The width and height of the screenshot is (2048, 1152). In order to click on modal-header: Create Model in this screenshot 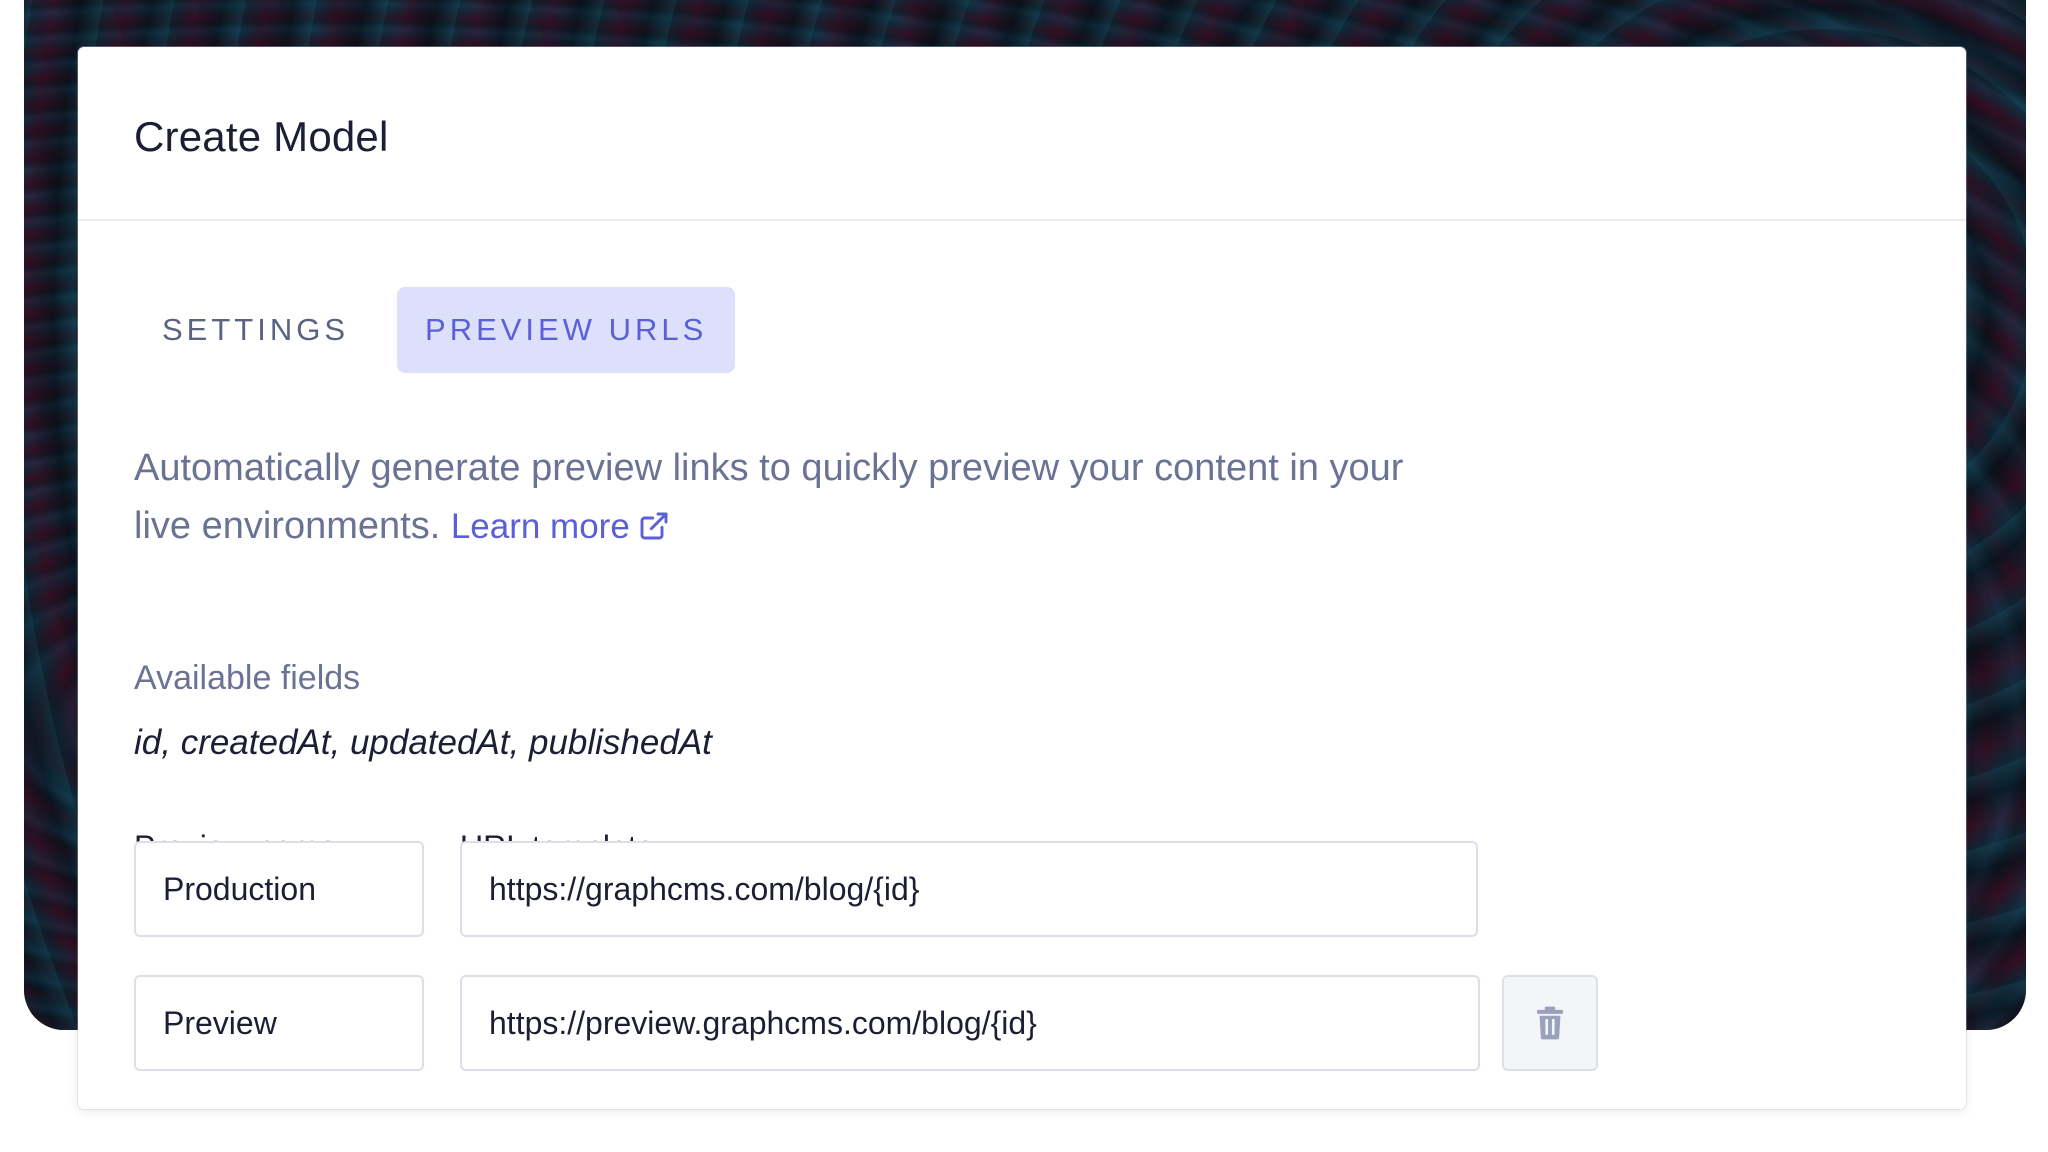, I will do `click(1022, 134)`.